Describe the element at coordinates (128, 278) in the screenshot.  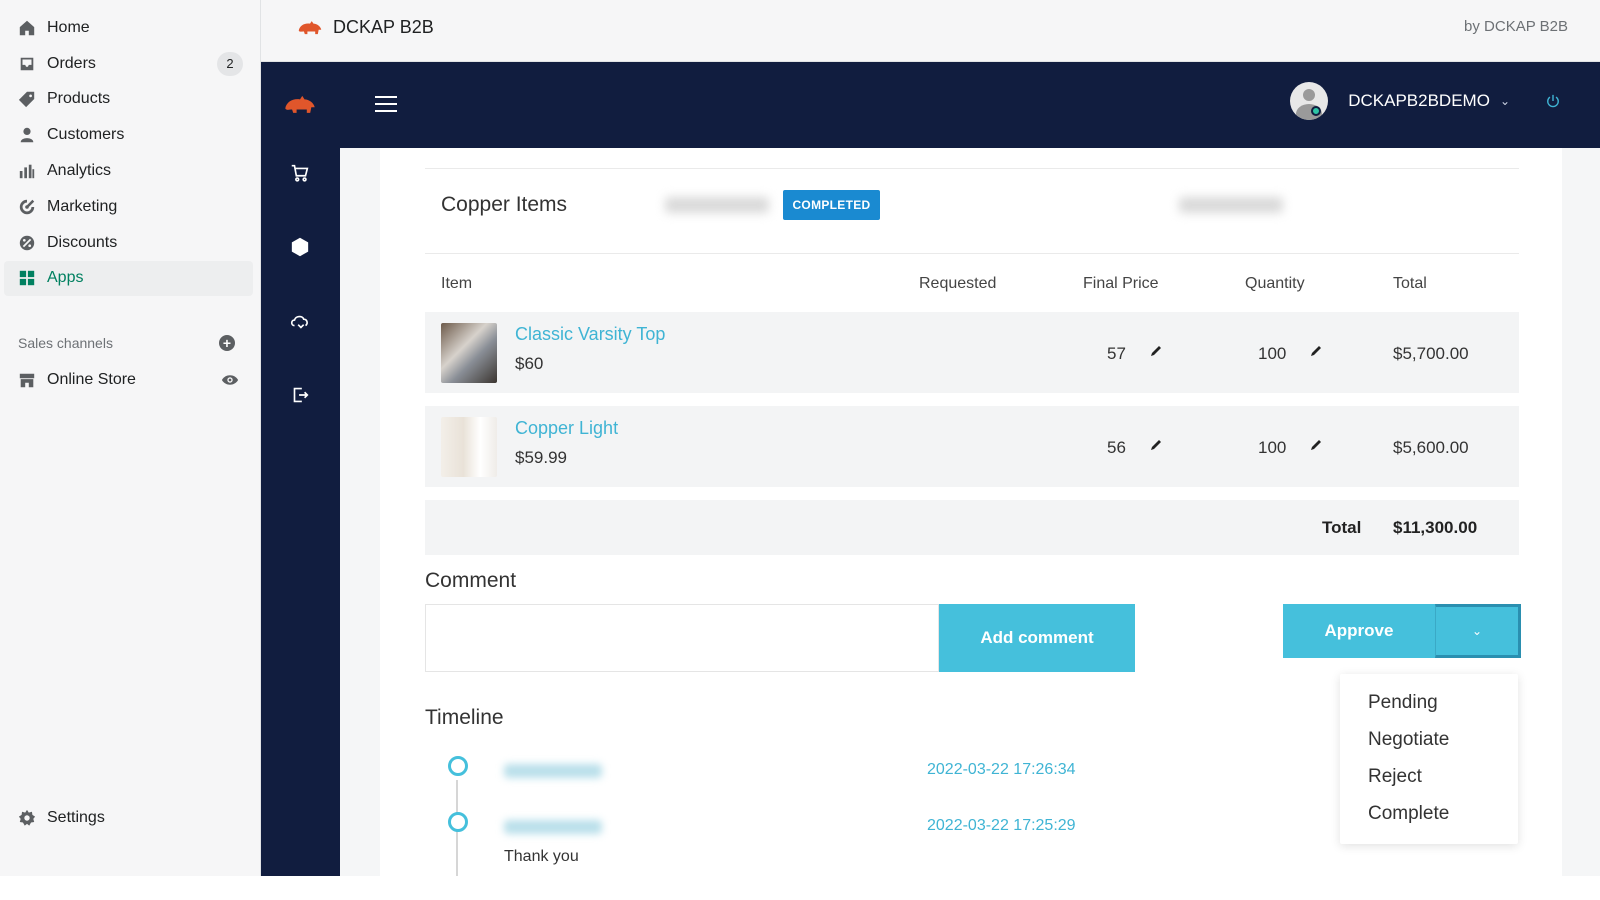
I see `sidebar-item-apps: Apps` at that location.